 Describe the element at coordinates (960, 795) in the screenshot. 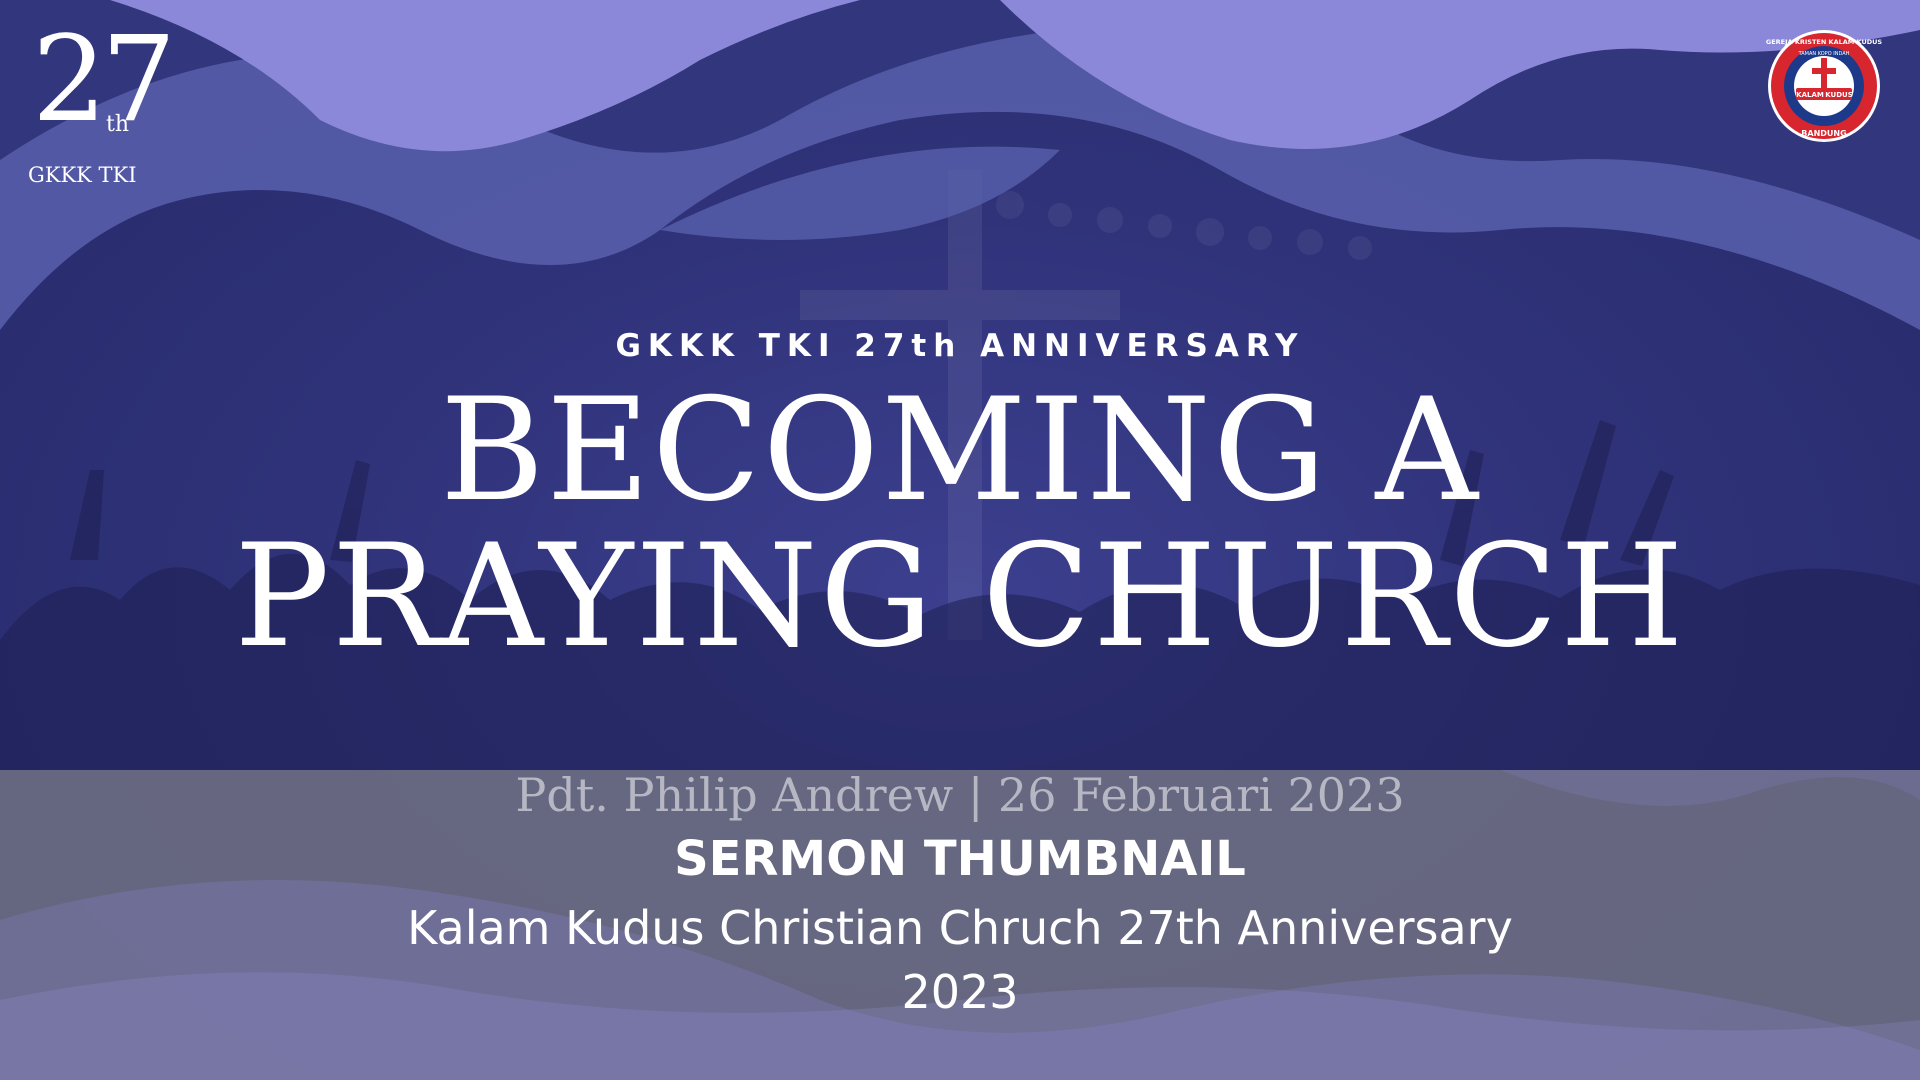

I see `preacher-date-byline: Pdt. Philip Andrew | 26 Februari 2023` at that location.